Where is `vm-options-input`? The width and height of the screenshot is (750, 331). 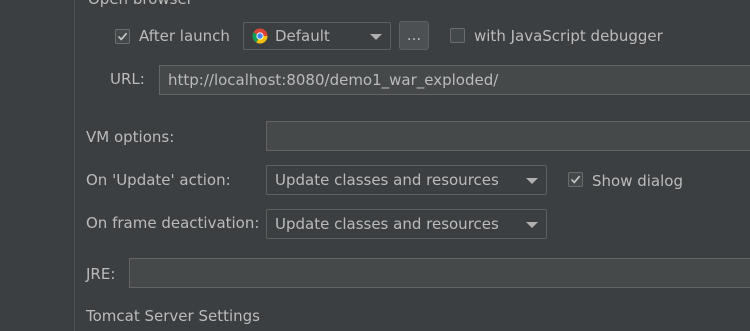 vm-options-input is located at coordinates (508, 136).